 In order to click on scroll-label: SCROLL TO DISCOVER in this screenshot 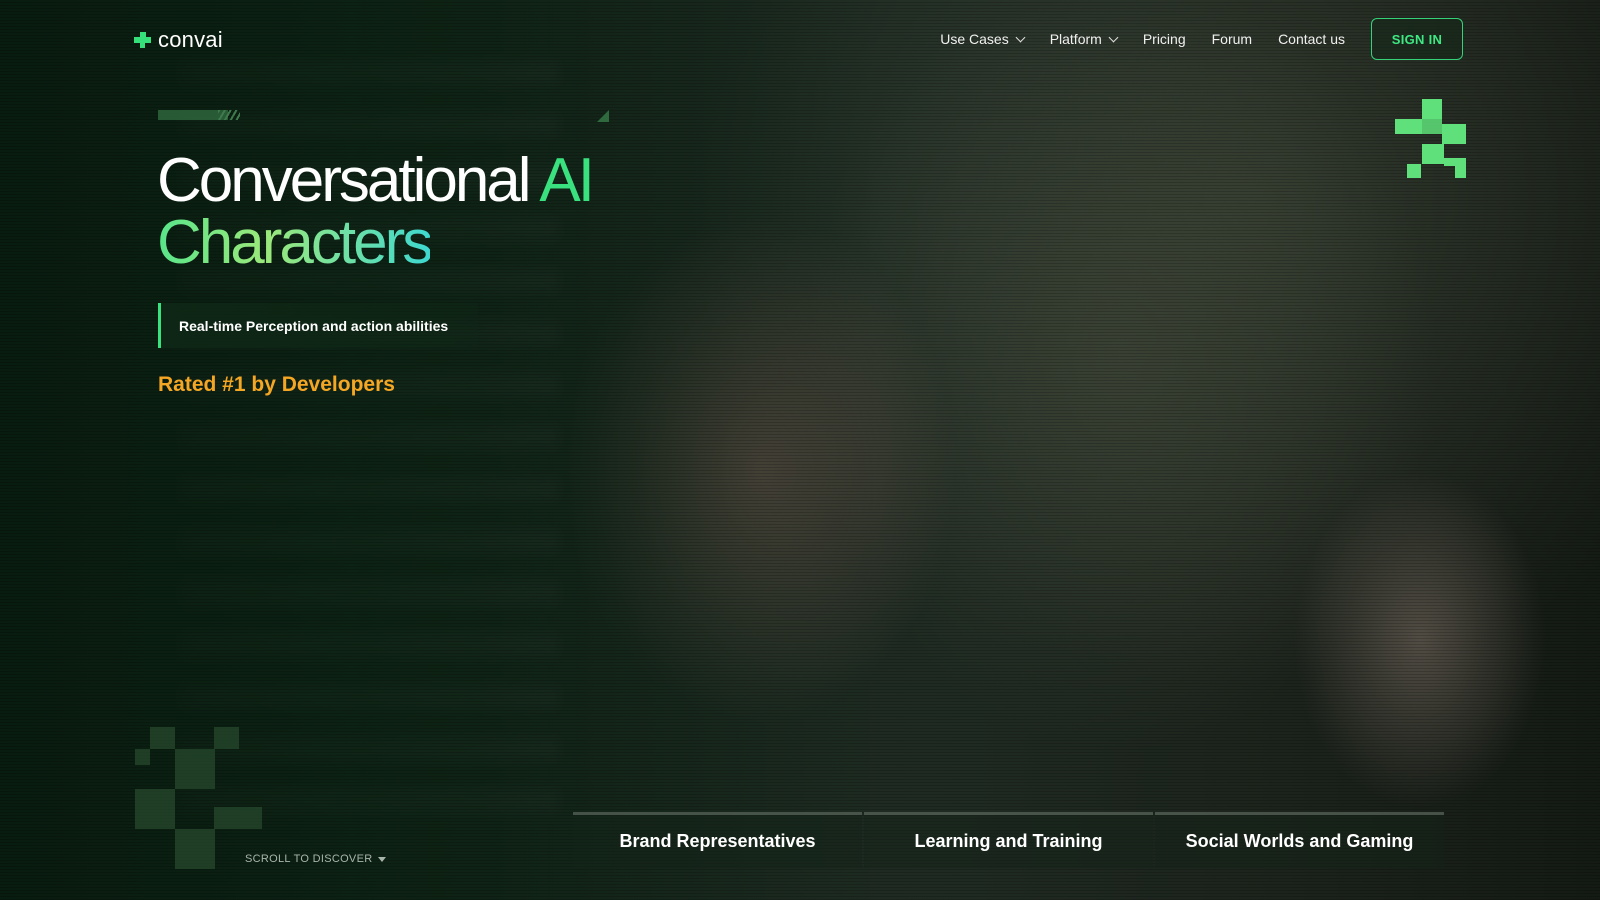, I will do `click(309, 859)`.